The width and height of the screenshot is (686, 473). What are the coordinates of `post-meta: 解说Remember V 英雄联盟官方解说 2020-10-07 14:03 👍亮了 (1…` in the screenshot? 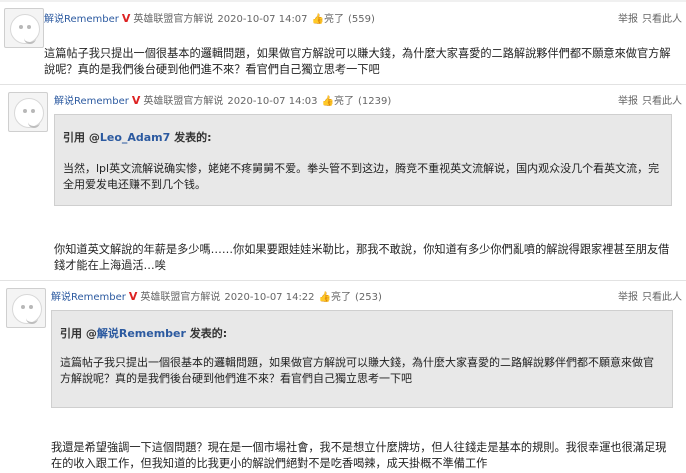 It's located at (222, 99).